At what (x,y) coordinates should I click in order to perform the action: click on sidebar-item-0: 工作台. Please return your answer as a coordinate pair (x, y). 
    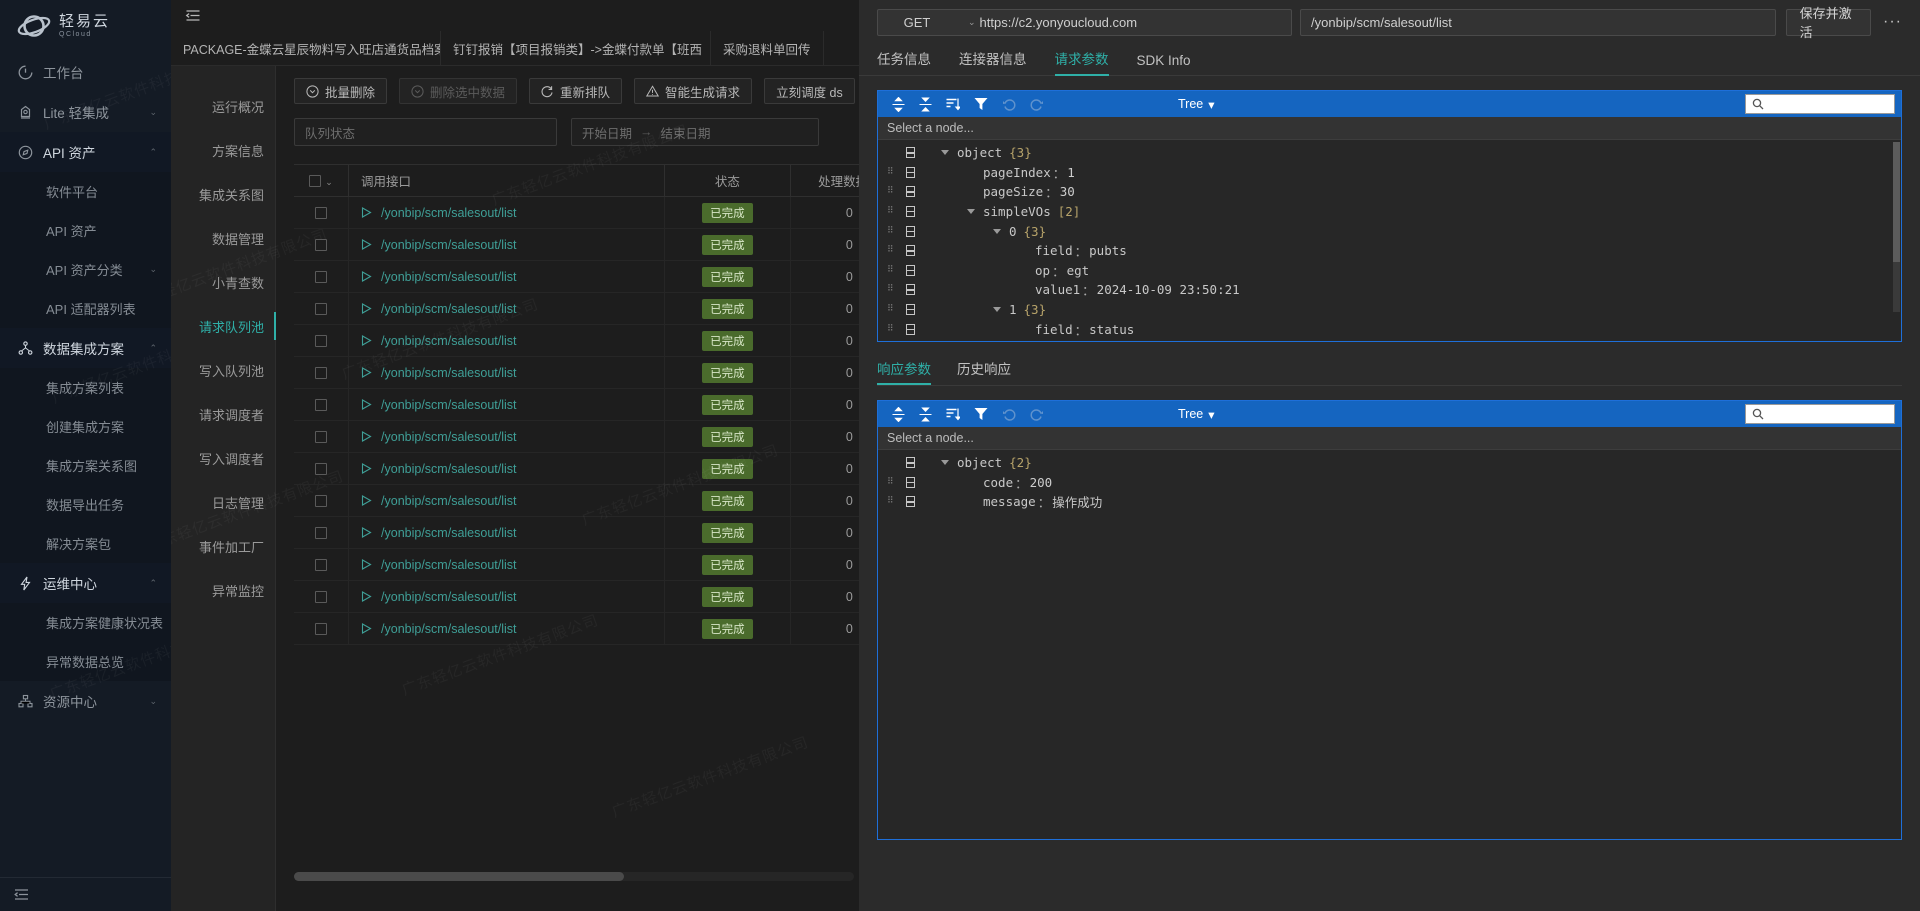
    Looking at the image, I should click on (85, 72).